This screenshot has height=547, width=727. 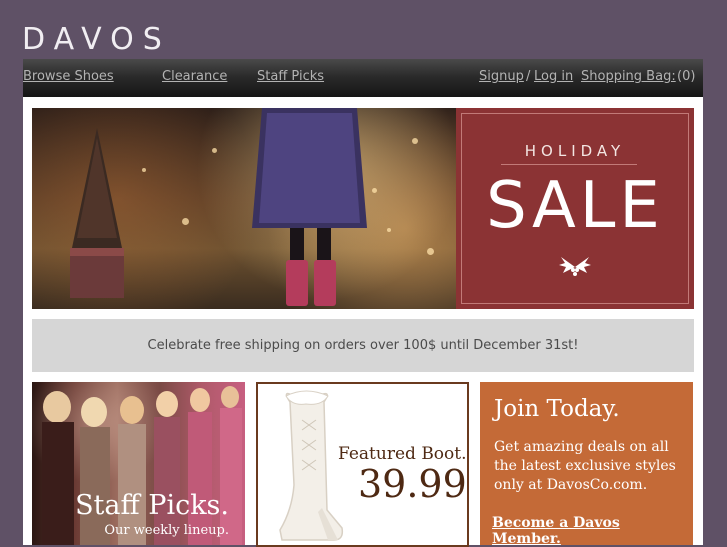 I want to click on nav-browse-shoes: Browse Shoes, so click(x=68, y=76).